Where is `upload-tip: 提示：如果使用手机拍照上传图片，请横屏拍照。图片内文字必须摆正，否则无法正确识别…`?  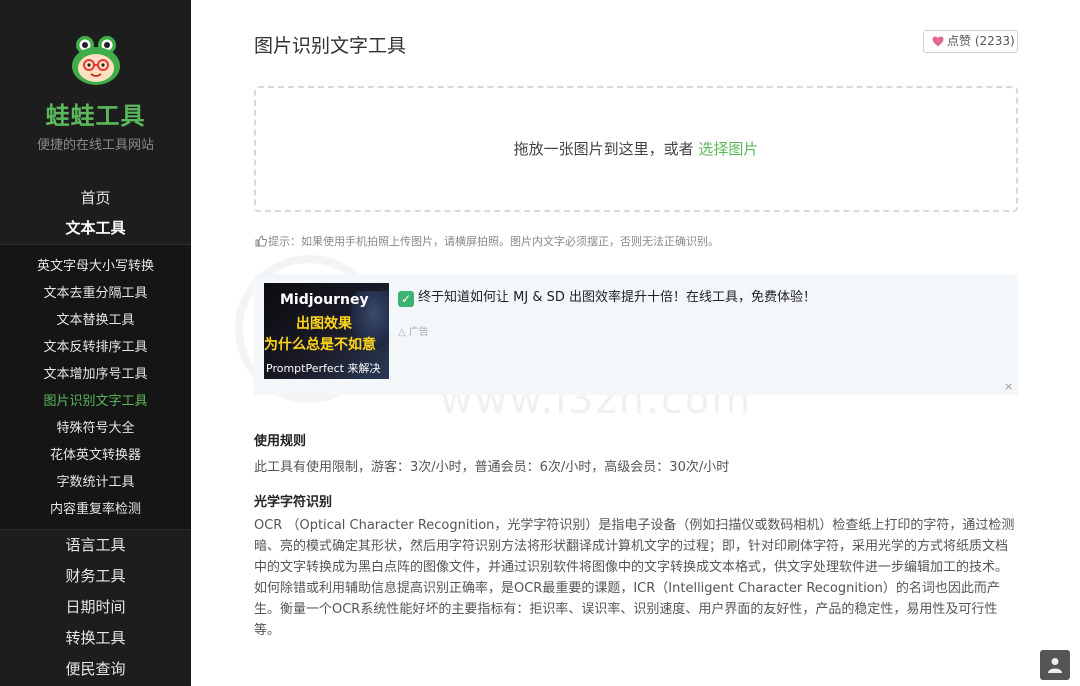
upload-tip: 提示：如果使用手机拍照上传图片，请横屏拍照。图片内文字必须摆正，否则无法正确识别… is located at coordinates (487, 241).